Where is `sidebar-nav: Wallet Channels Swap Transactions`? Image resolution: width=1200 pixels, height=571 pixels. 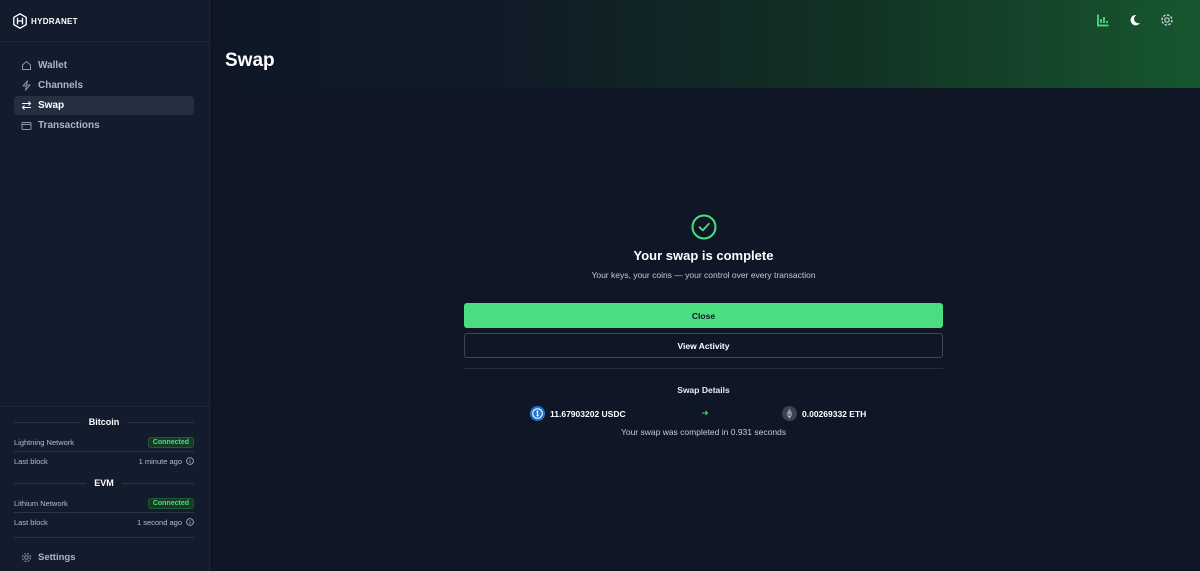 sidebar-nav: Wallet Channels Swap Transactions is located at coordinates (104, 96).